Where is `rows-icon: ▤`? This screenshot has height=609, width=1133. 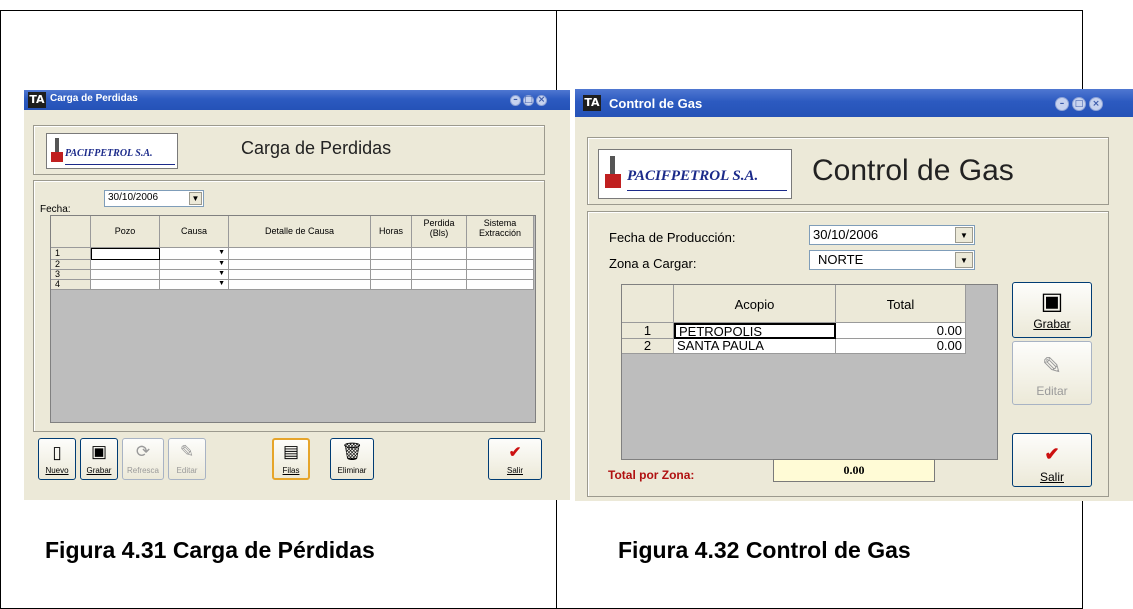 rows-icon: ▤ is located at coordinates (291, 451).